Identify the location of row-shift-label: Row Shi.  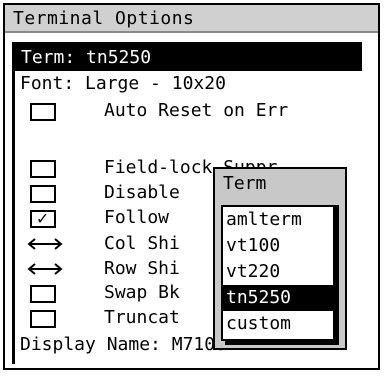
(142, 268).